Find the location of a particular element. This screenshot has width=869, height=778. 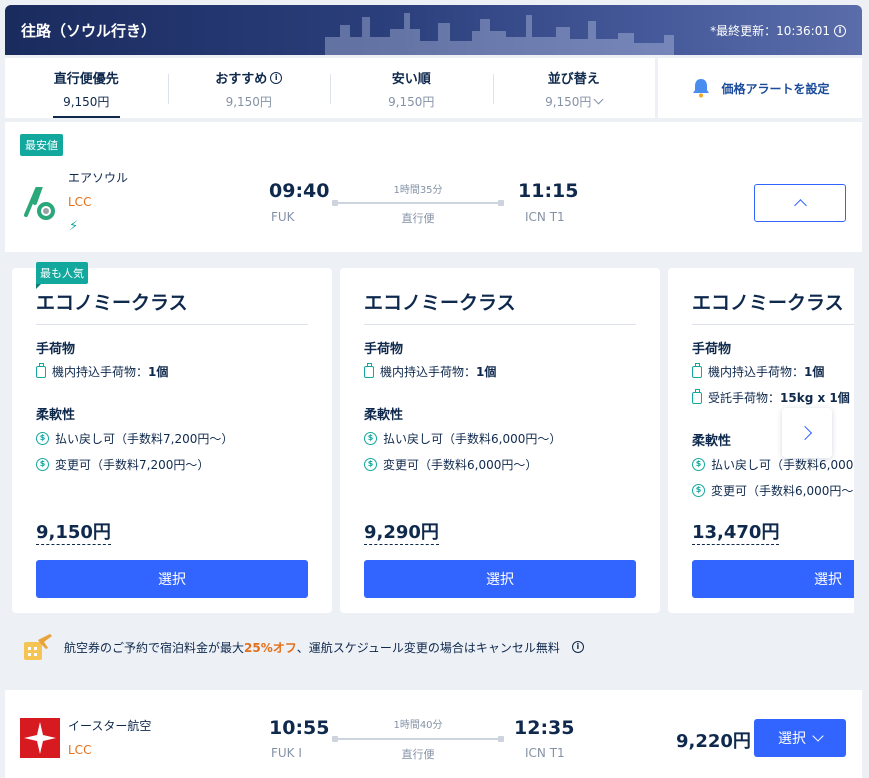

tab-label: おすすめ is located at coordinates (241, 79).